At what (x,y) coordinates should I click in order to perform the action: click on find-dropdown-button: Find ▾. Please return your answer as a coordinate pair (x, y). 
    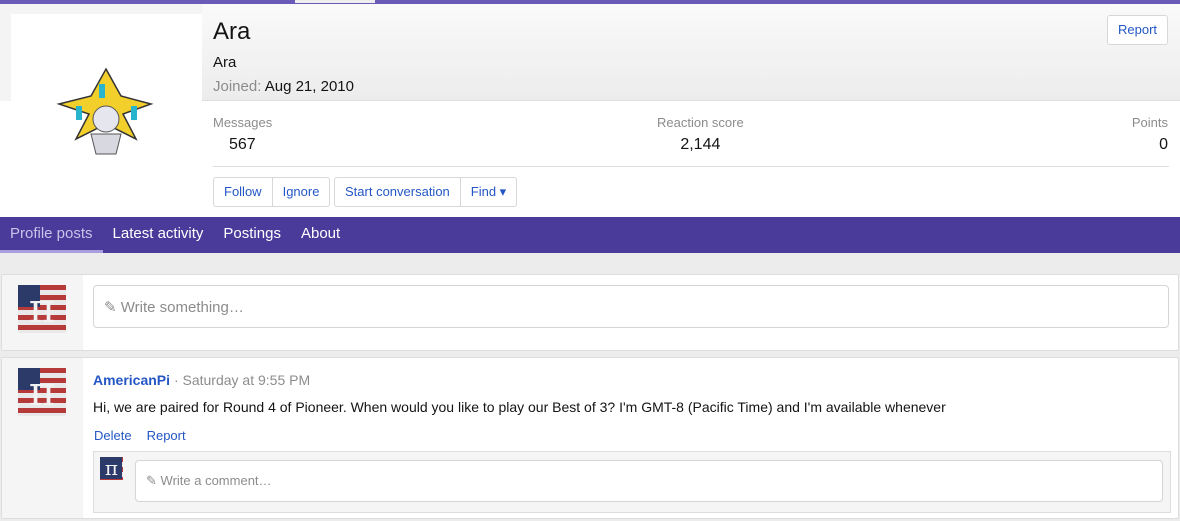
    Looking at the image, I should click on (487, 192).